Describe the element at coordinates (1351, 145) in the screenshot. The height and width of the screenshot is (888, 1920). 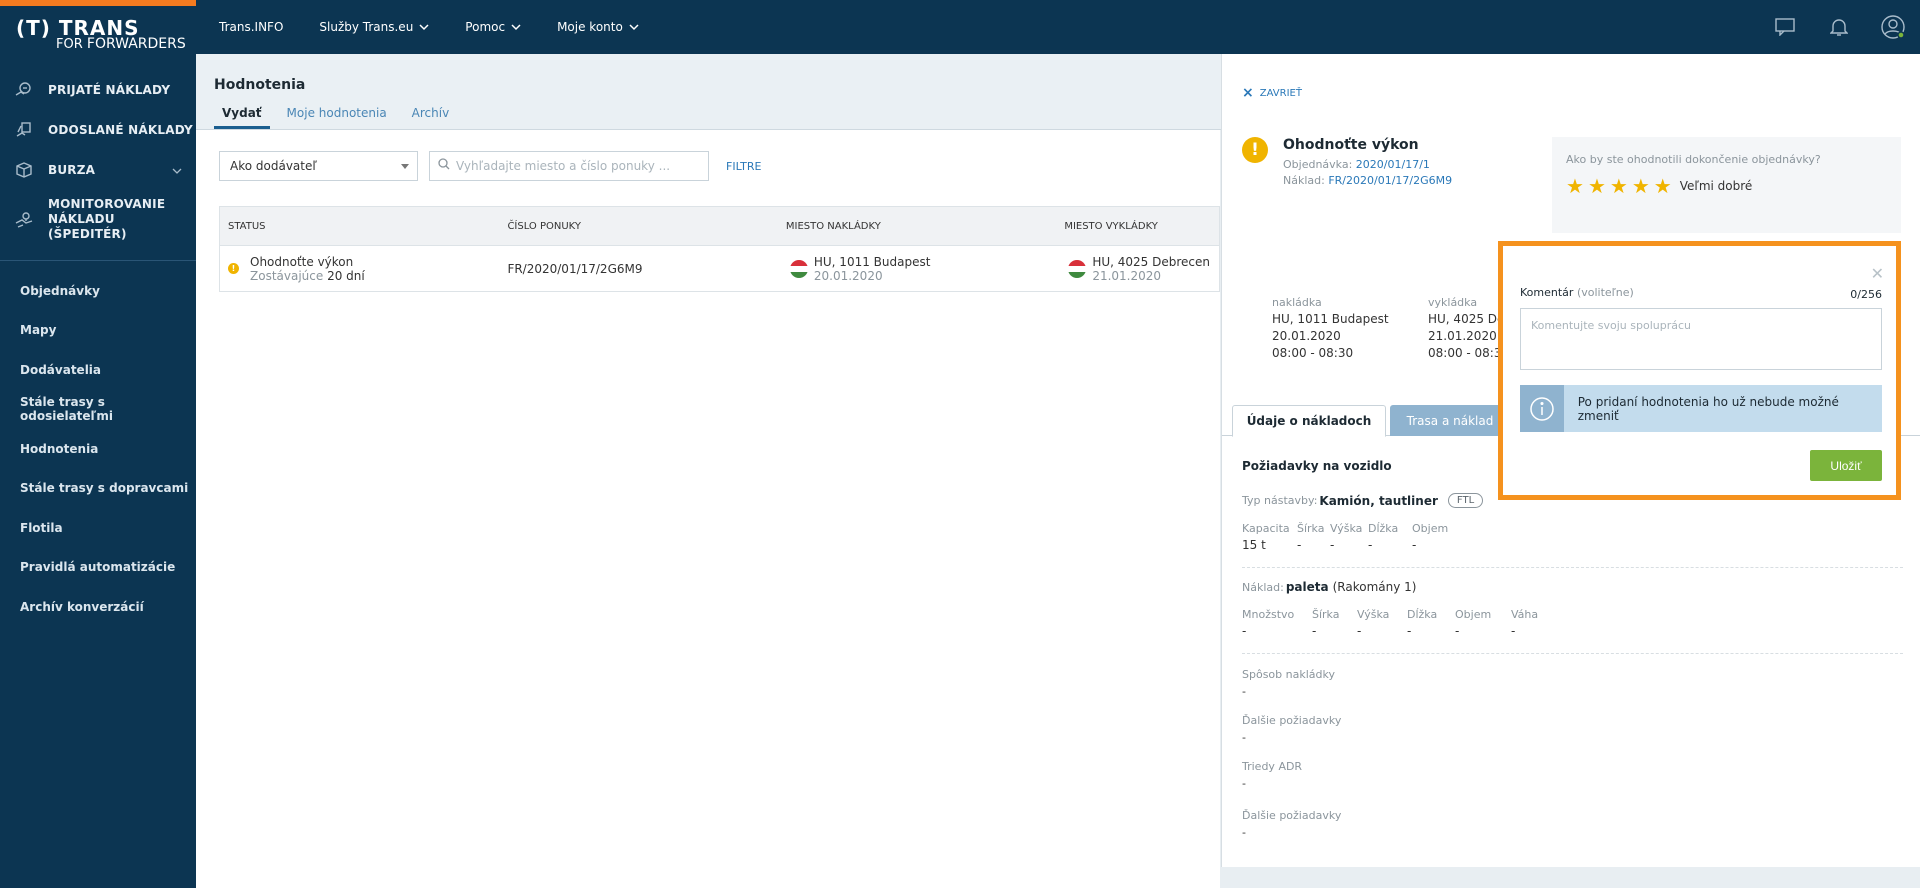
I see `panel-title: Ohodnoťte výkon` at that location.